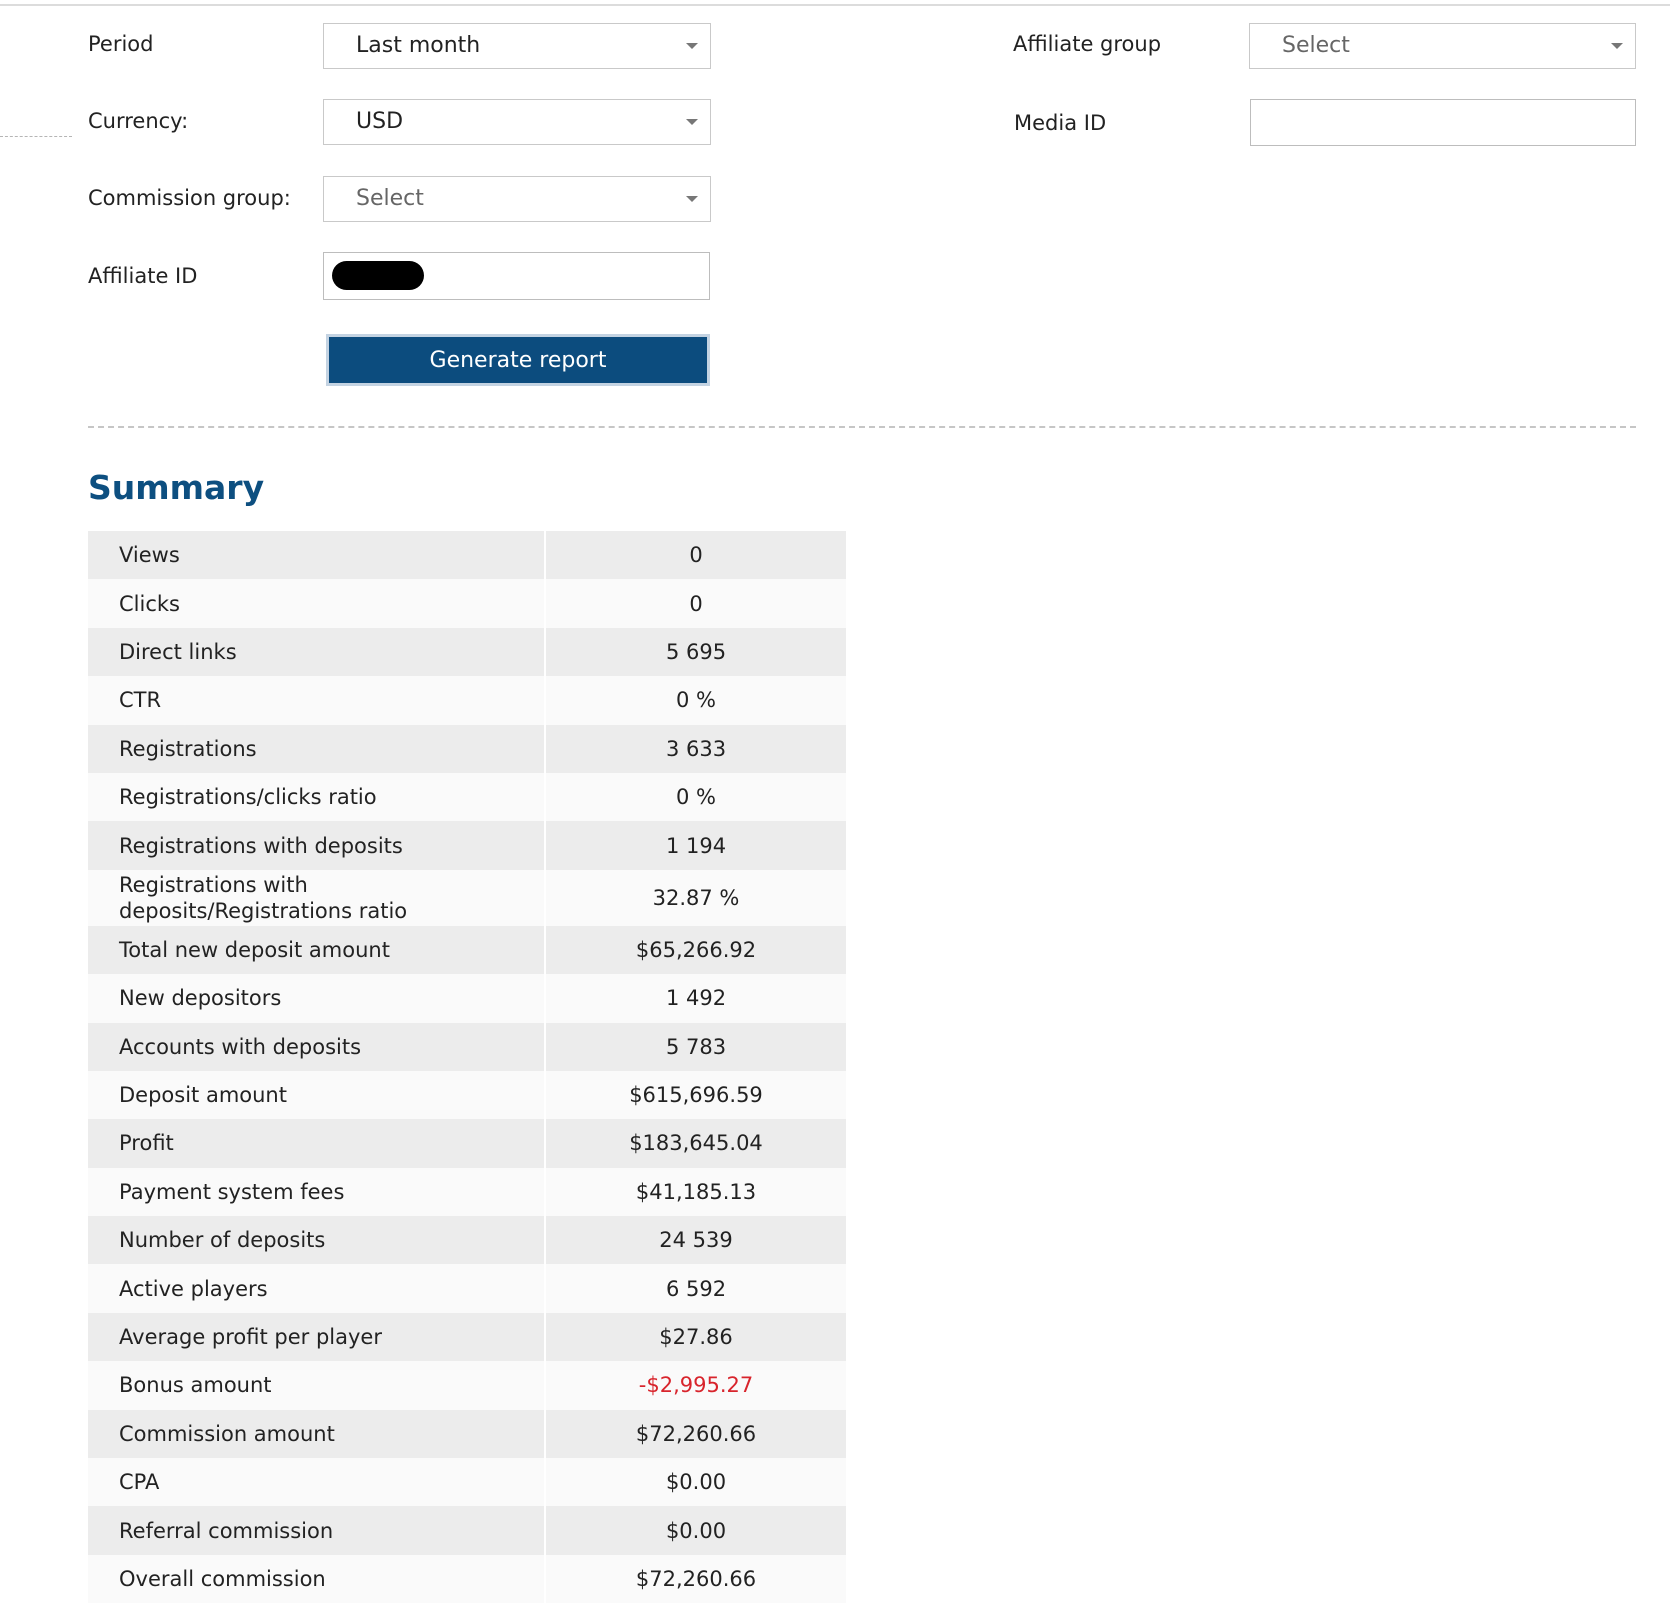  What do you see at coordinates (317, 797) in the screenshot?
I see `summary-row-label: Registrations/clicks ratio` at bounding box center [317, 797].